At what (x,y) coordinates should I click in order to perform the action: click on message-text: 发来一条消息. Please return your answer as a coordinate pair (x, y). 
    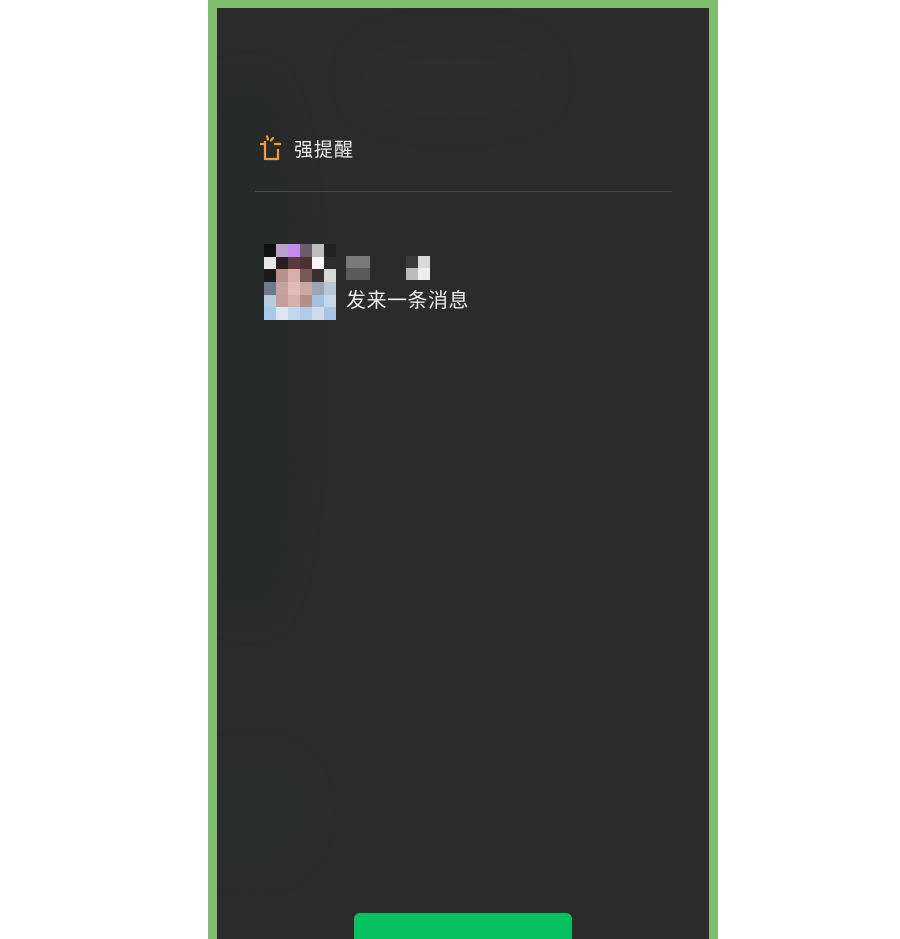
    Looking at the image, I should click on (407, 300).